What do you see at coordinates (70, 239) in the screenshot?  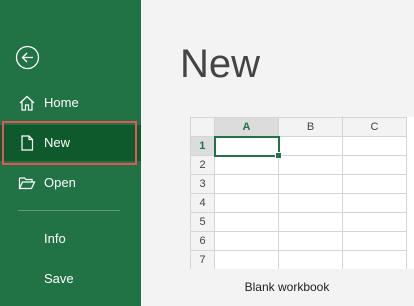 I see `nav-item-info: Info` at bounding box center [70, 239].